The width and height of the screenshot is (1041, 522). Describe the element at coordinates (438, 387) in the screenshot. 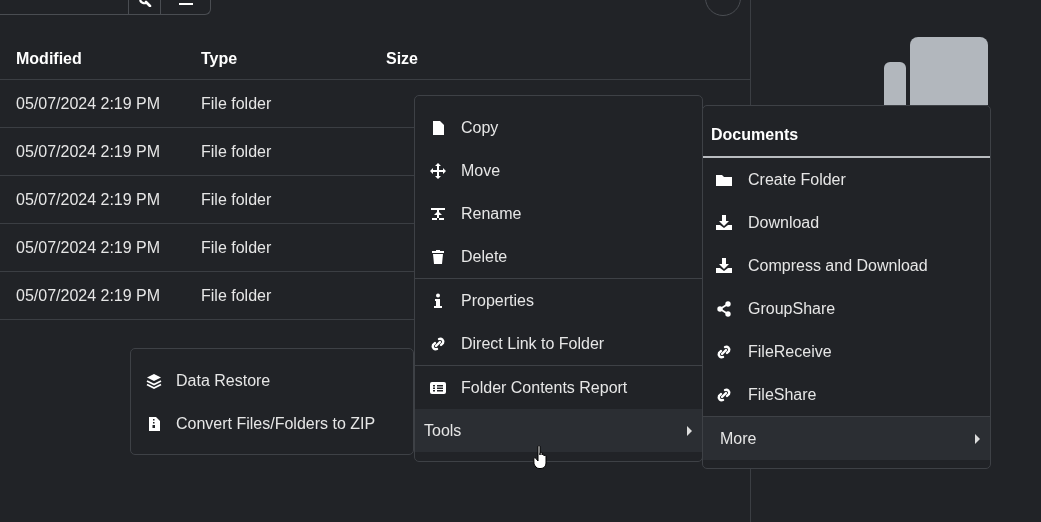

I see `list-icon` at that location.